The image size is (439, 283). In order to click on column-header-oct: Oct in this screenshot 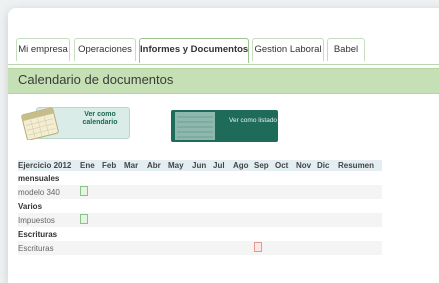, I will do `click(285, 165)`.